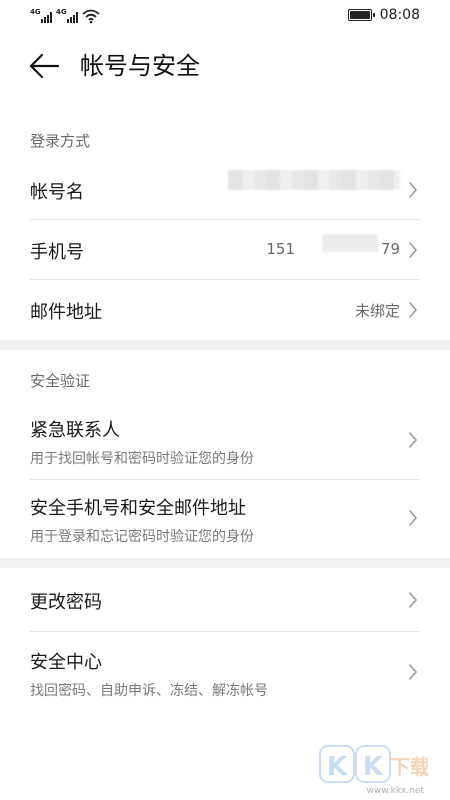 This screenshot has height=800, width=450. Describe the element at coordinates (91, 16) in the screenshot. I see `wifi-icon` at that location.